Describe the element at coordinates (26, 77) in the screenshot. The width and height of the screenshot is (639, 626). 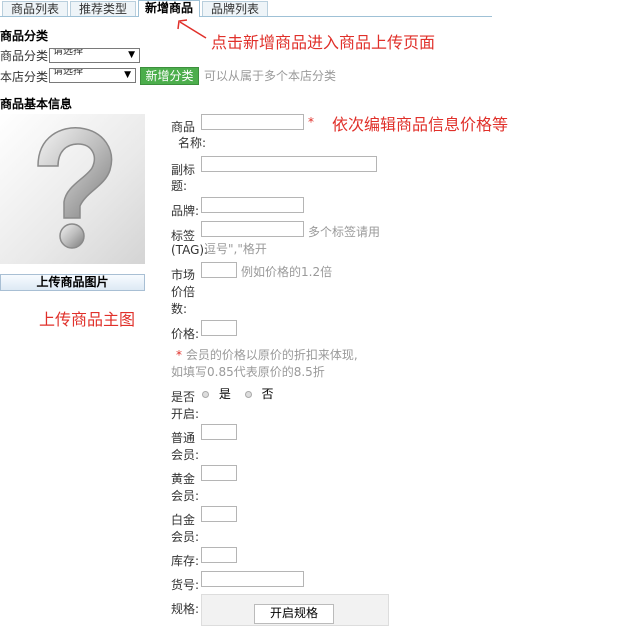
I see `shop-category-label: 本店分类:` at that location.